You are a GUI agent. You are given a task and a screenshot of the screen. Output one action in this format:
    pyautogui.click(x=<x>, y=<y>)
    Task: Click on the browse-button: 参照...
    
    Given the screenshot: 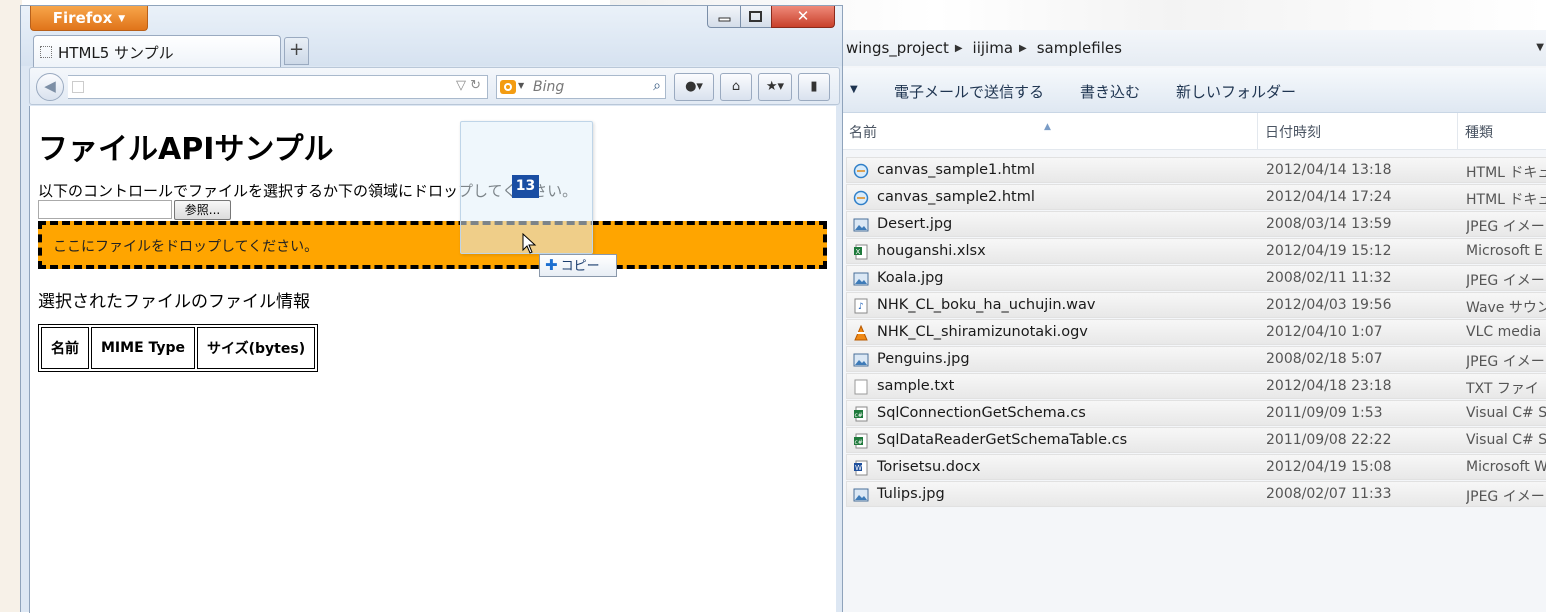 What is the action you would take?
    pyautogui.click(x=202, y=210)
    